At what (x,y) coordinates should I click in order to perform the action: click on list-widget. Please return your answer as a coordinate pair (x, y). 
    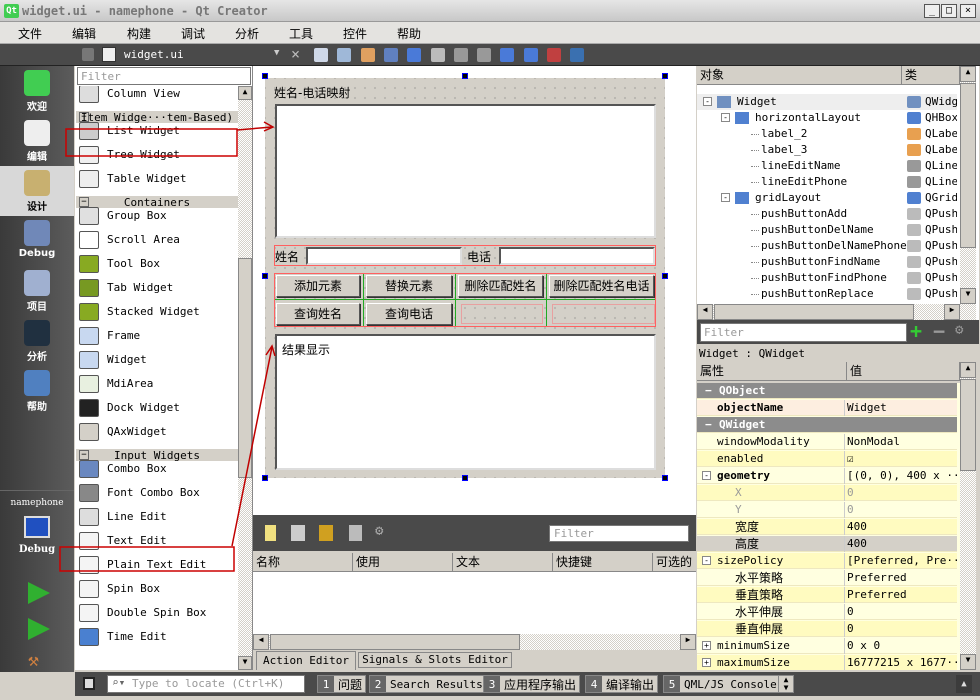
    Looking at the image, I should click on (465, 171).